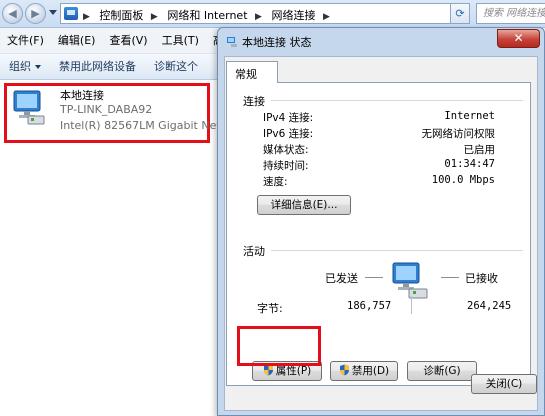 This screenshot has width=545, height=416. What do you see at coordinates (410, 280) in the screenshot?
I see `network-activity-icon` at bounding box center [410, 280].